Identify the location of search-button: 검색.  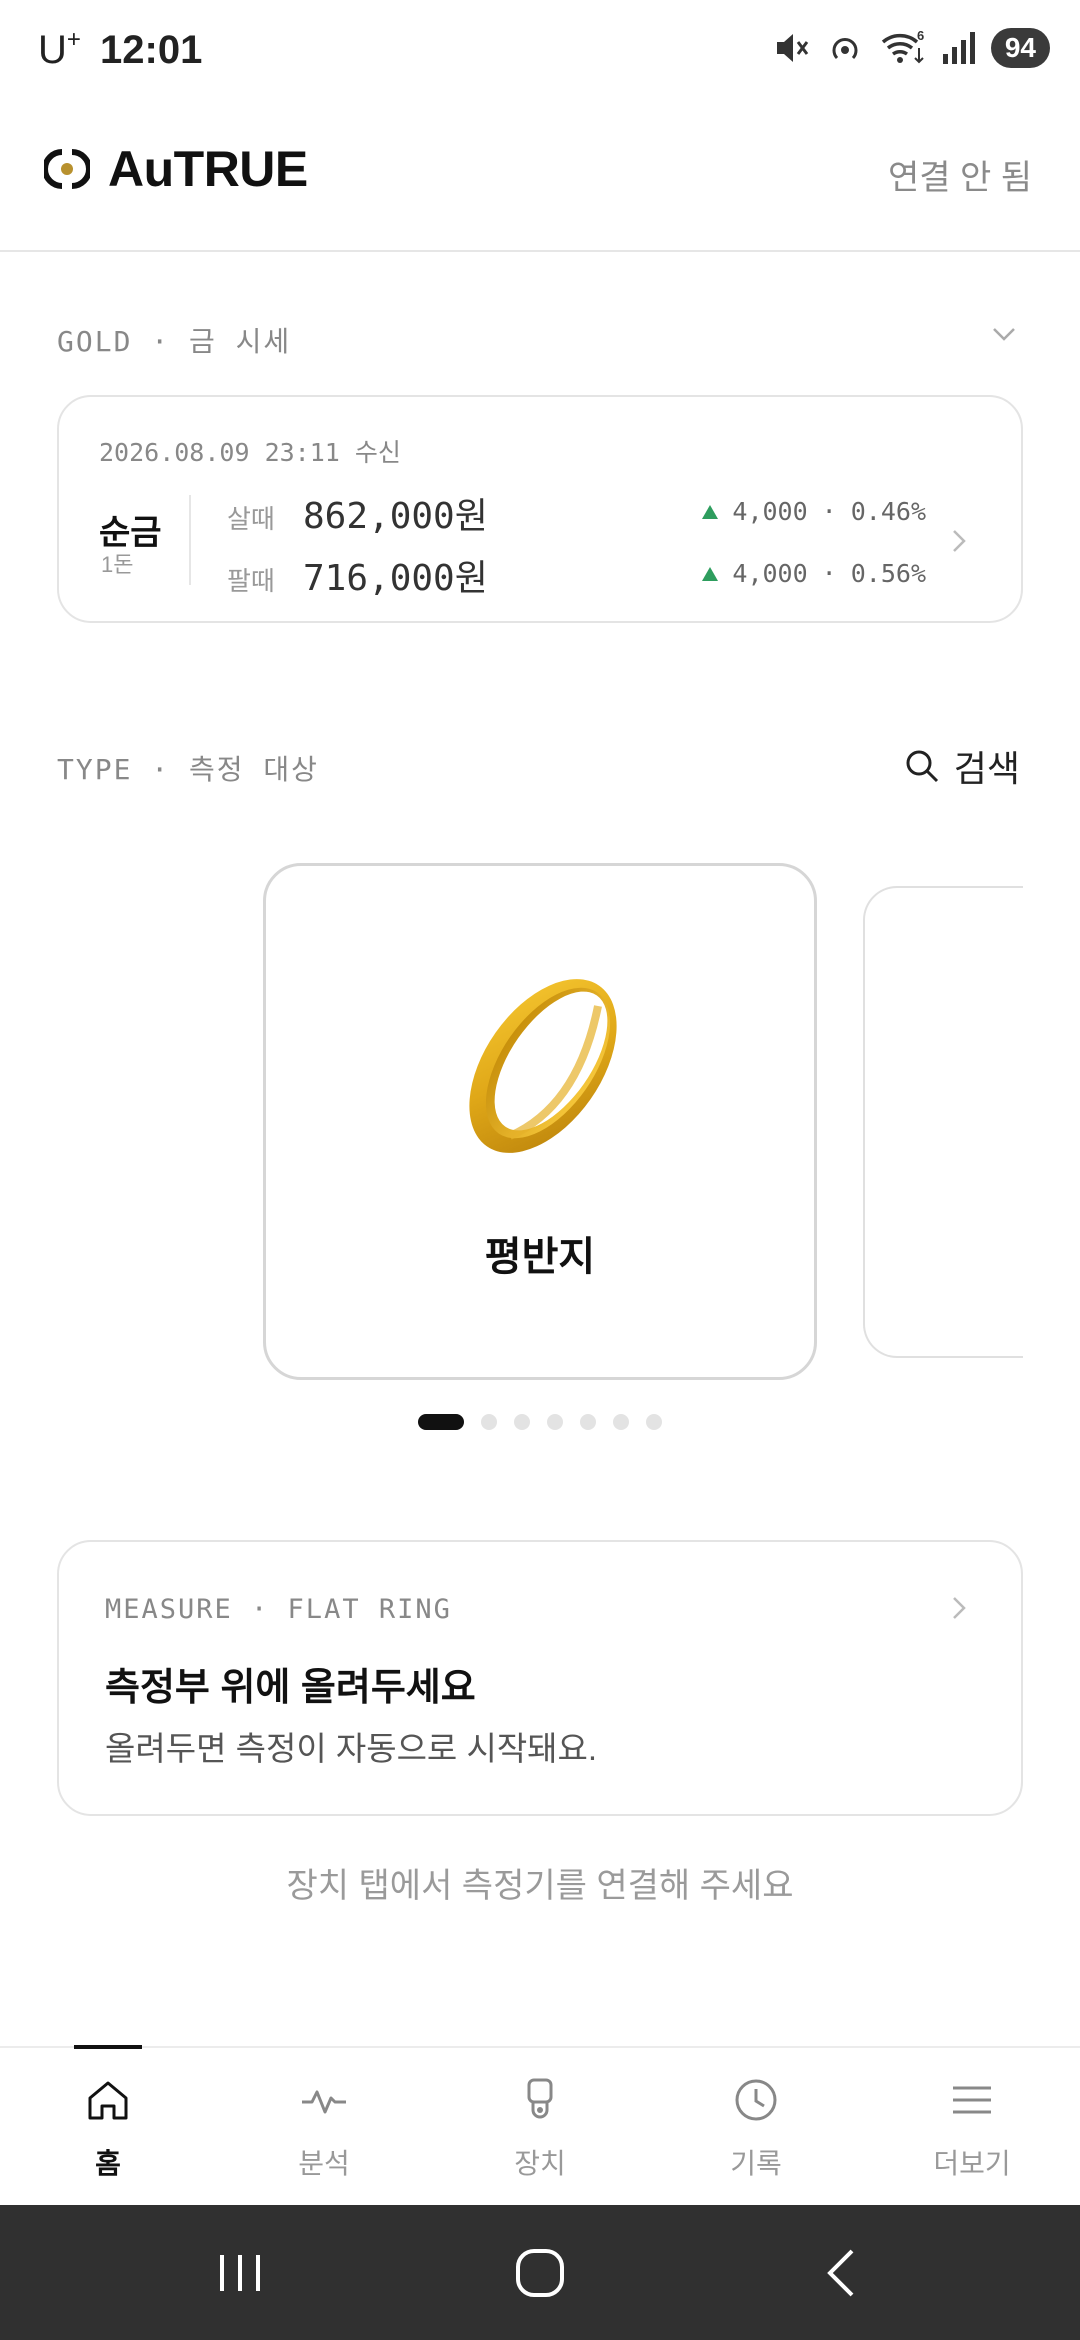
(962, 766).